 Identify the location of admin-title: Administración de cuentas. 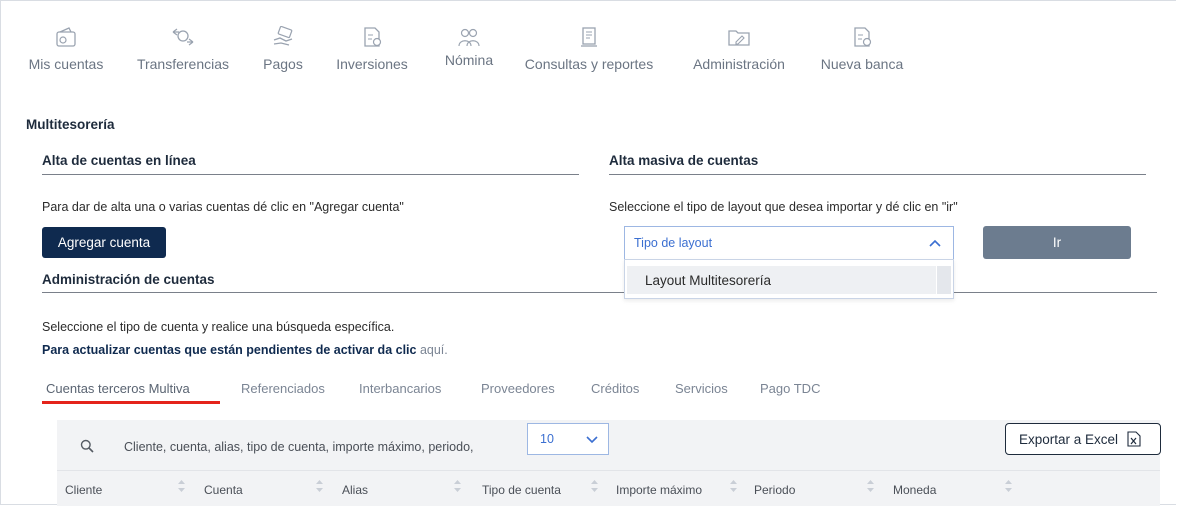
(128, 279).